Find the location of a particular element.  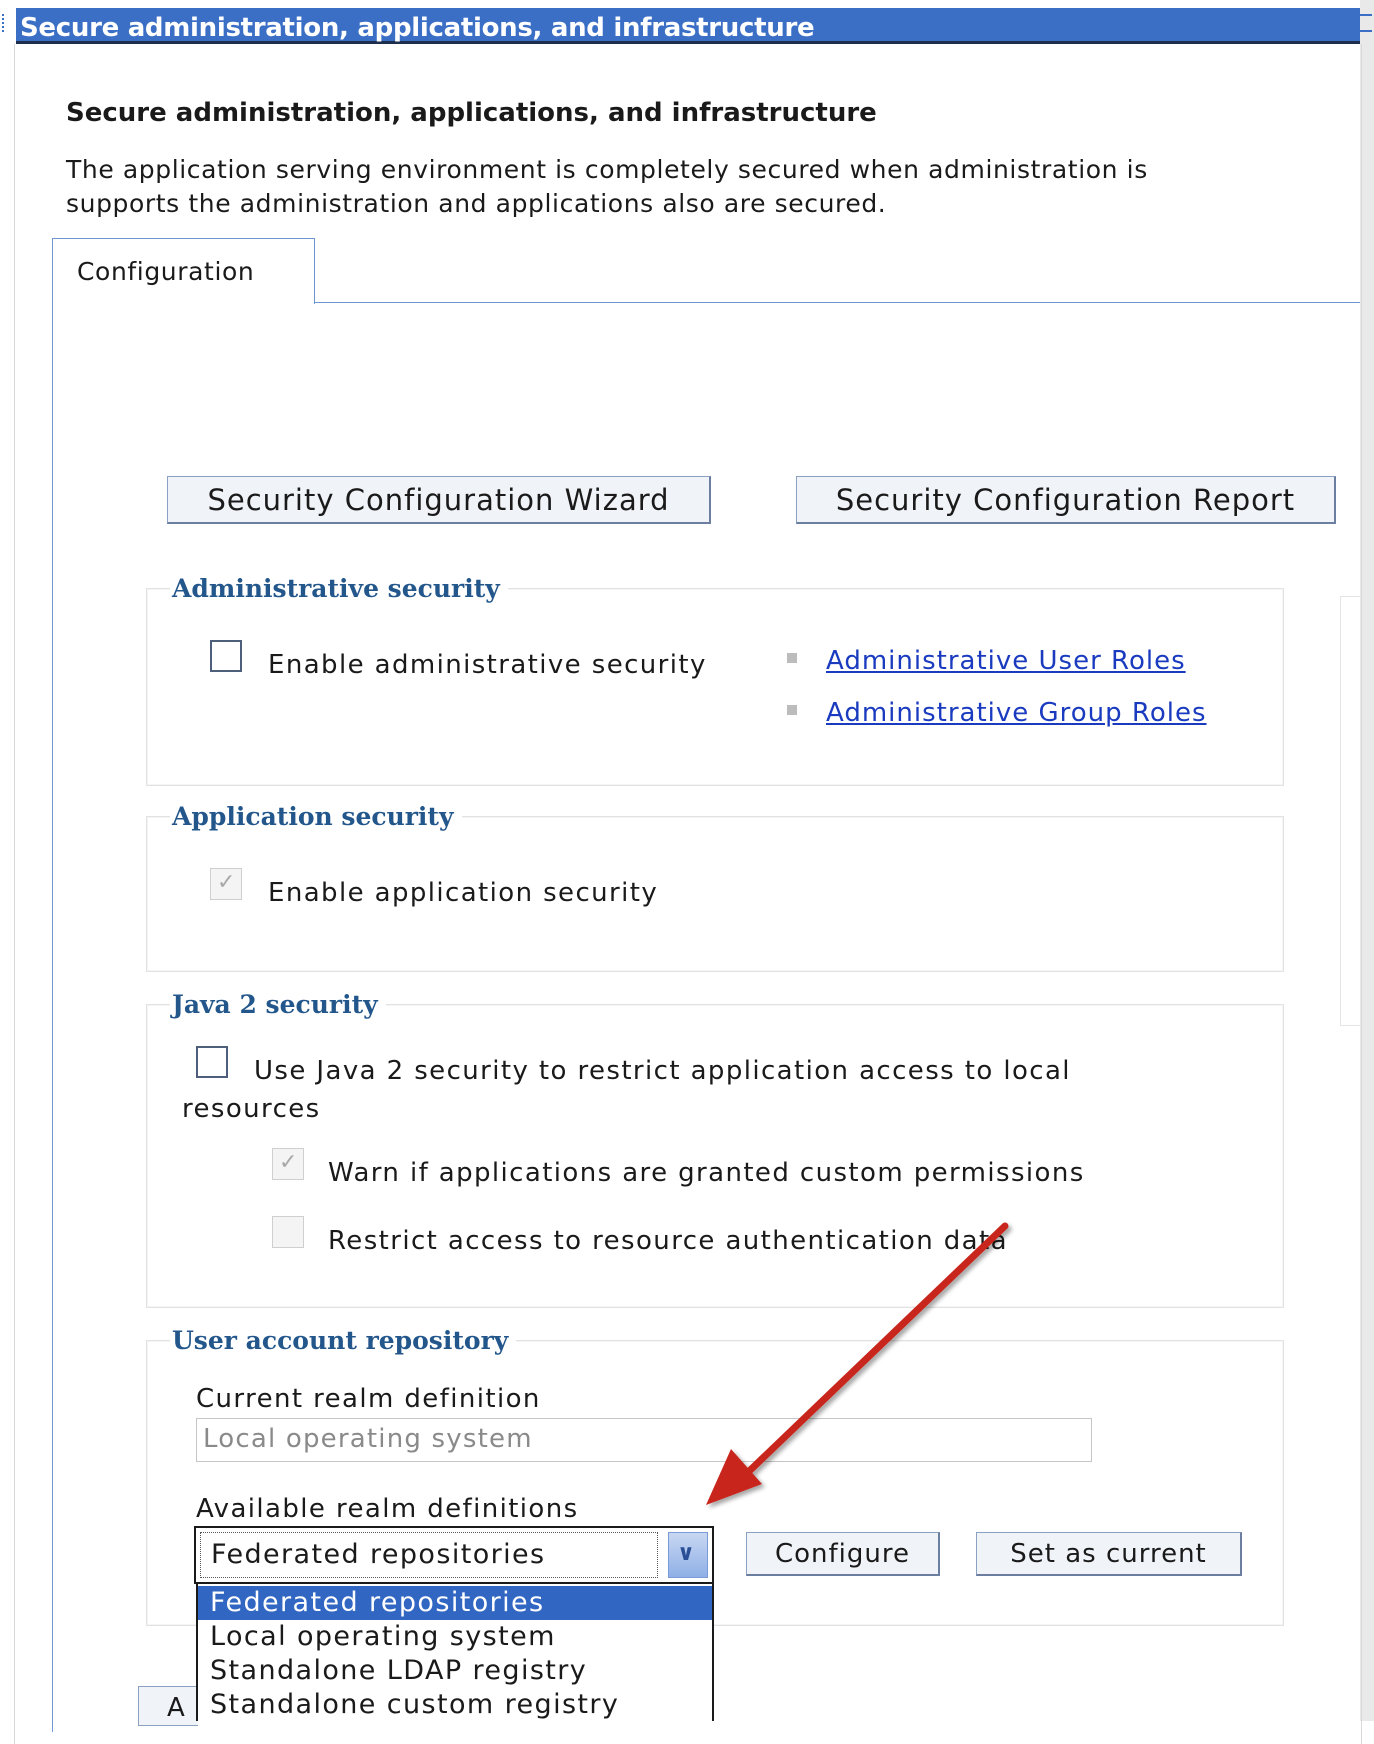

enable-application-security-label: Enable application security is located at coordinates (463, 893).